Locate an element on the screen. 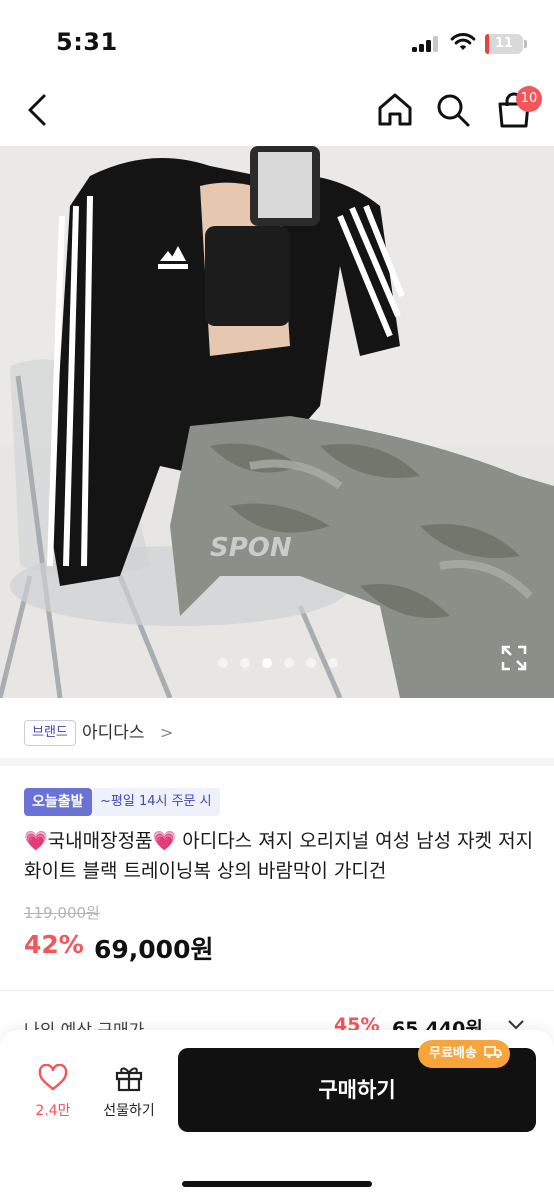 This screenshot has height=1200, width=554. wifi-icon is located at coordinates (463, 41).